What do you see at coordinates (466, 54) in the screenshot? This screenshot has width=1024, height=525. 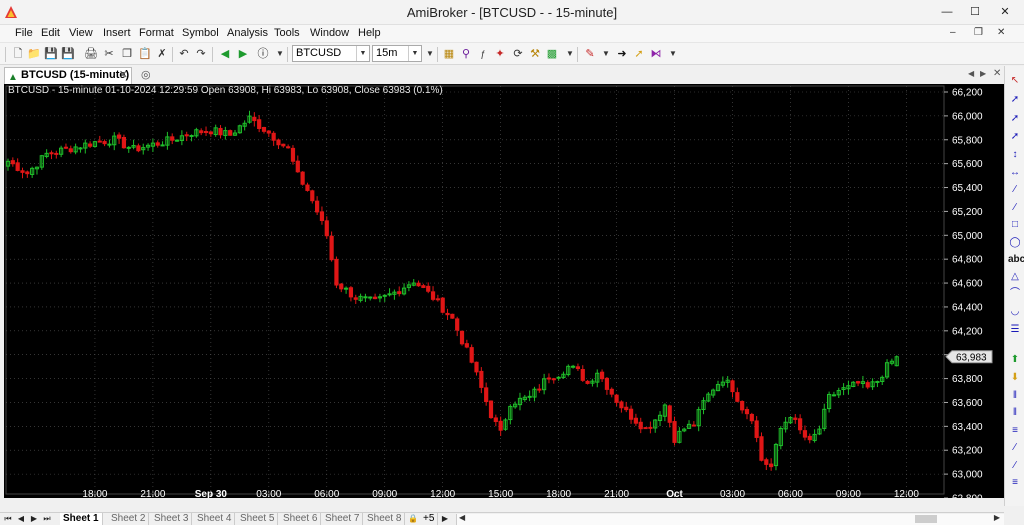 I see `zoom-icon: ⚲` at bounding box center [466, 54].